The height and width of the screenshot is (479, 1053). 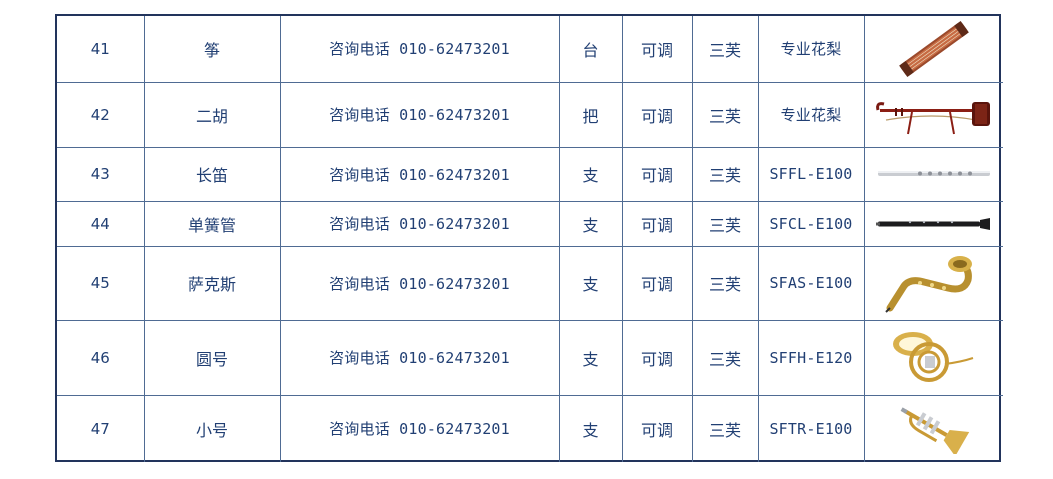 What do you see at coordinates (101, 49) in the screenshot?
I see `row-number: 41` at bounding box center [101, 49].